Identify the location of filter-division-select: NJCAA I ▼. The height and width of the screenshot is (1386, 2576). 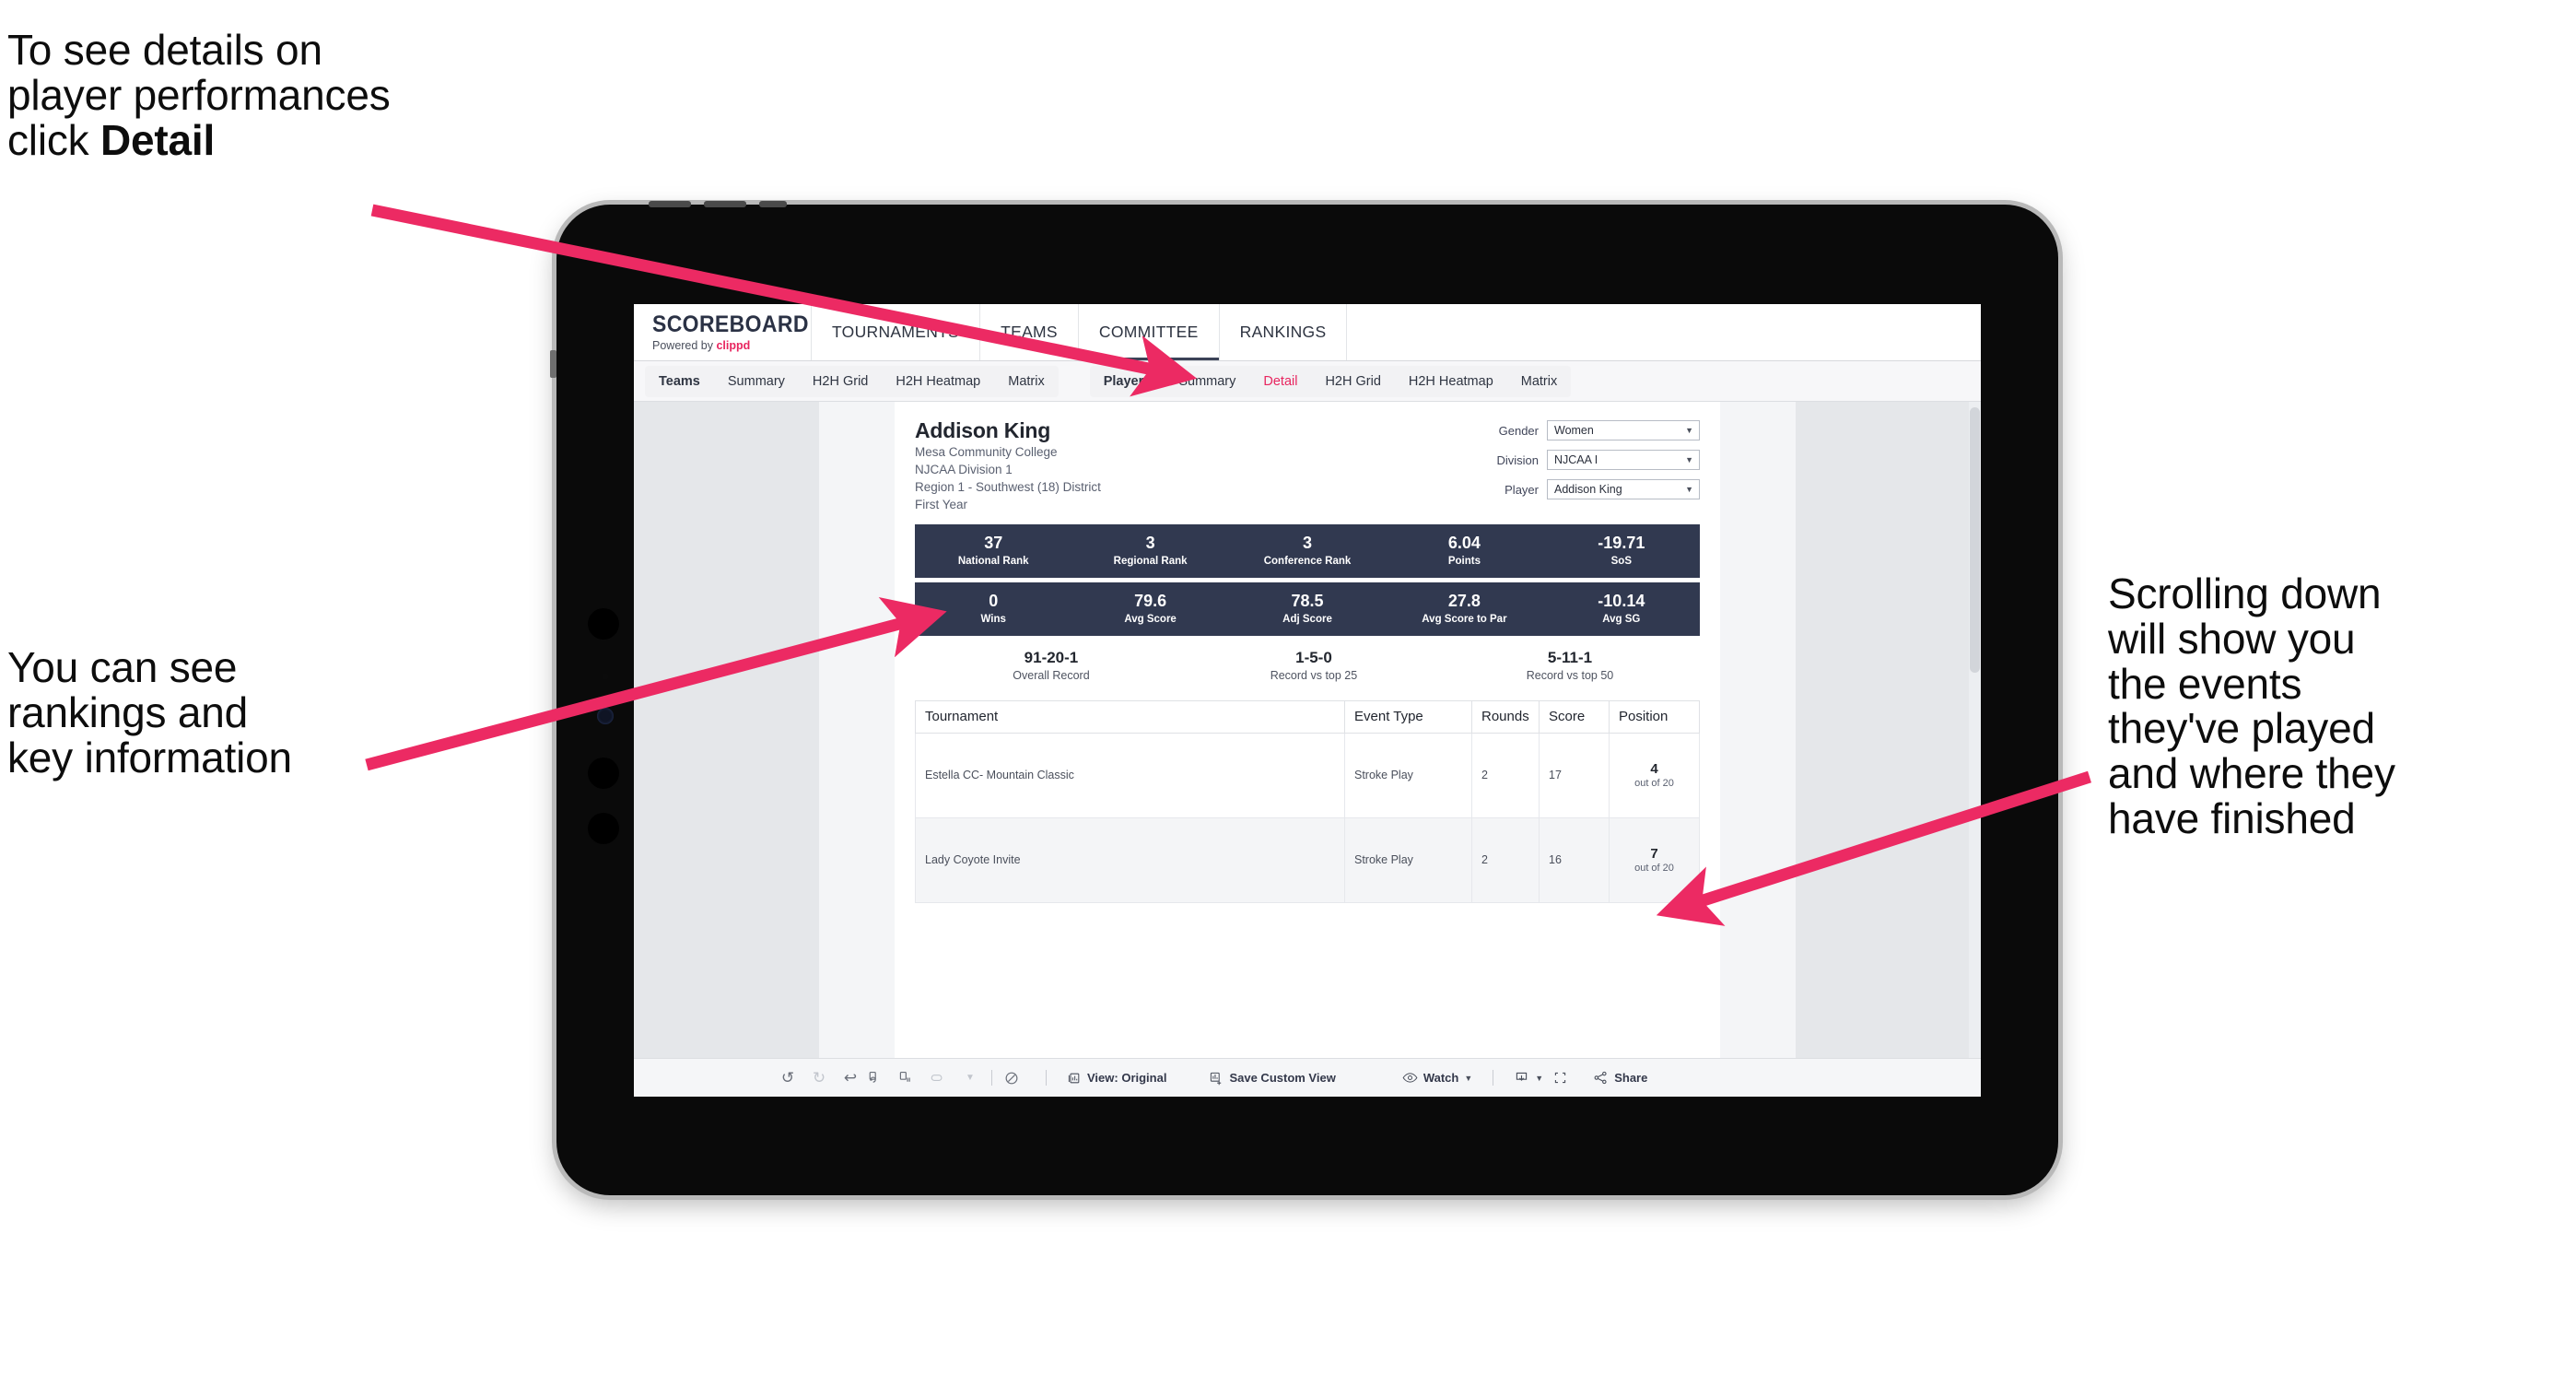
(1623, 460).